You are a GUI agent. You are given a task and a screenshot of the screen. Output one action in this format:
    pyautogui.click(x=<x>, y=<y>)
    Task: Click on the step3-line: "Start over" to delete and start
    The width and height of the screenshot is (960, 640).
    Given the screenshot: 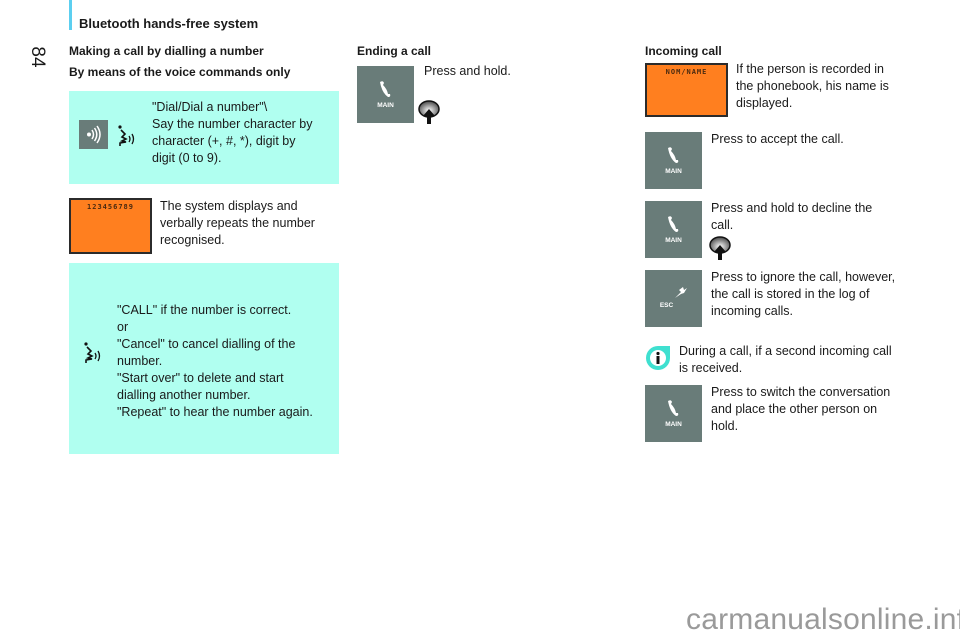 What is the action you would take?
    pyautogui.click(x=200, y=378)
    